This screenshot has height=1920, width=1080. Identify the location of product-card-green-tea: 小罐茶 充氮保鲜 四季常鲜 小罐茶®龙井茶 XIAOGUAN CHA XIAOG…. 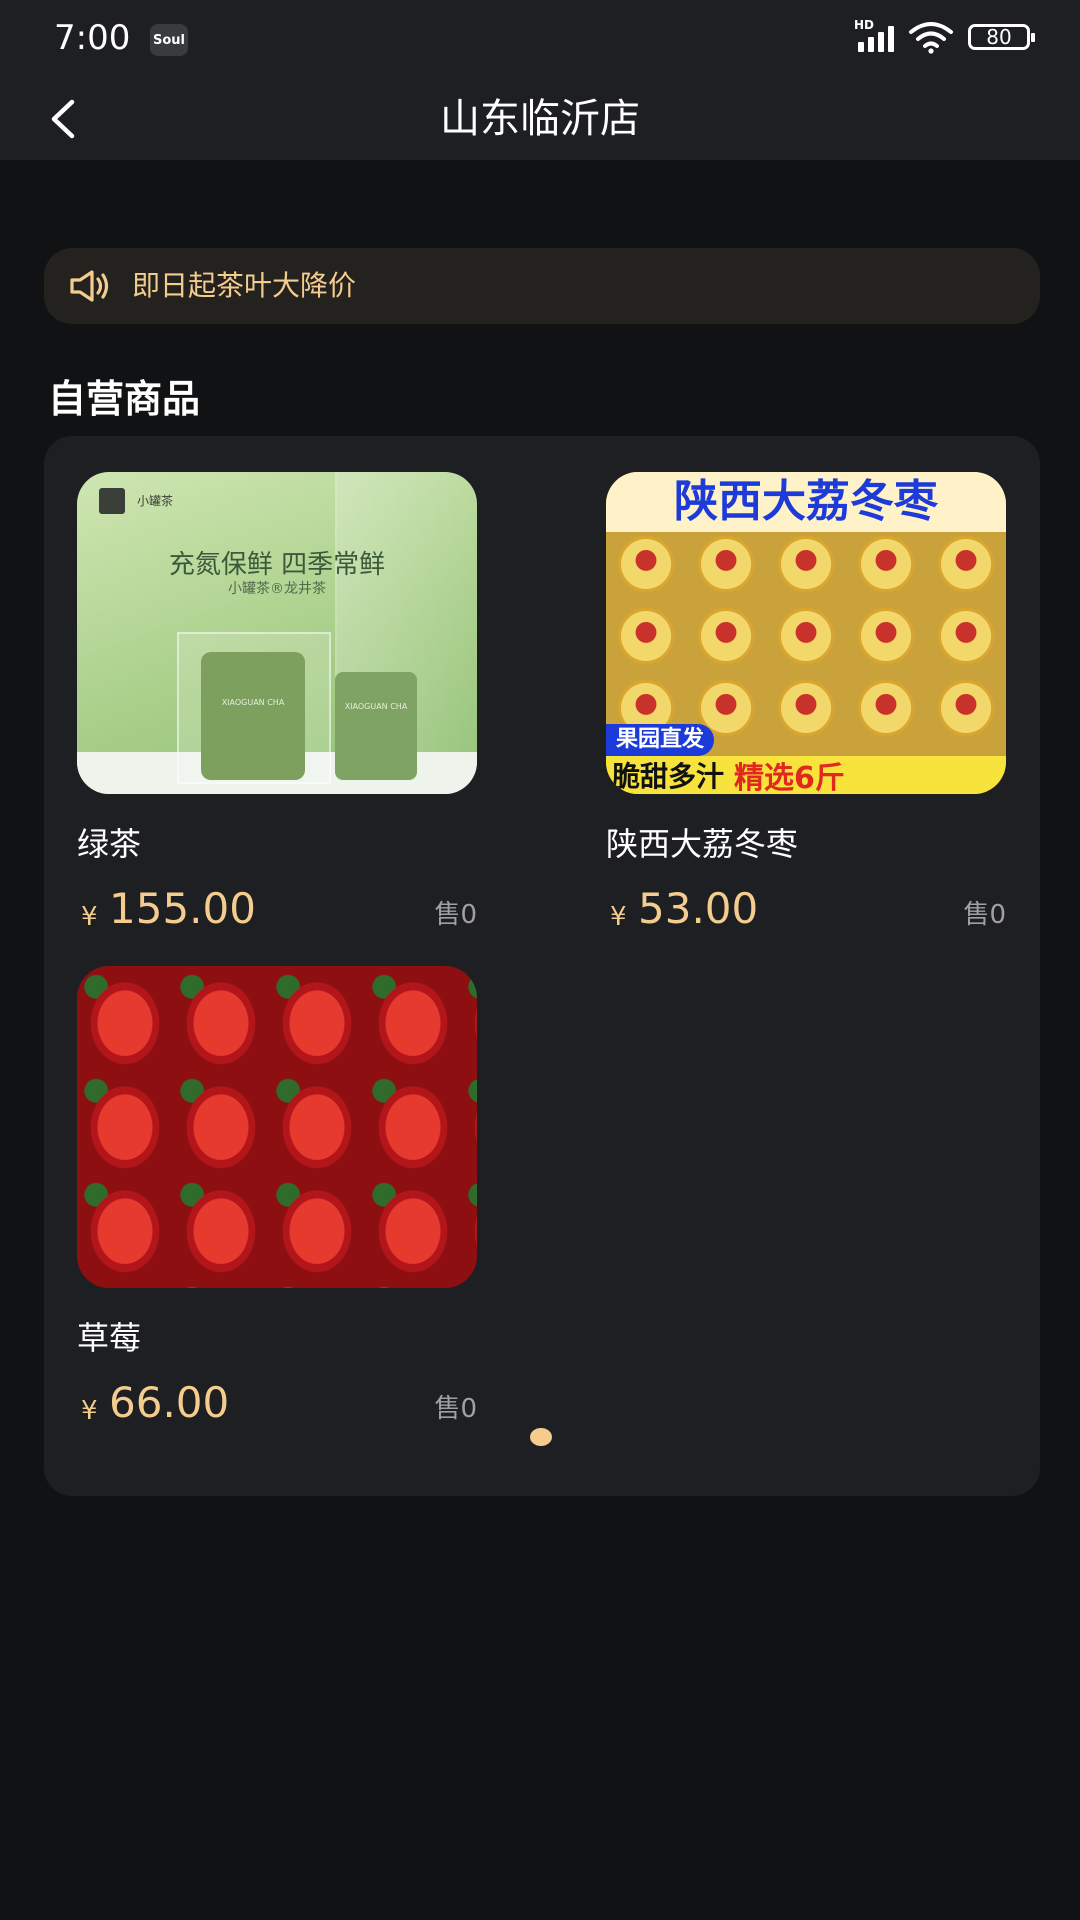
(277, 708).